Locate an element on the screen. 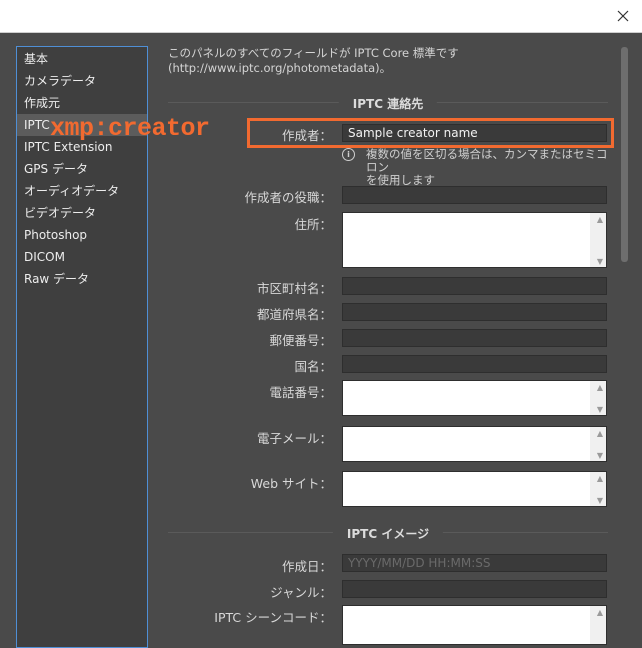 The image size is (642, 648). section-header-contact: IPTC 連絡先 is located at coordinates (388, 103).